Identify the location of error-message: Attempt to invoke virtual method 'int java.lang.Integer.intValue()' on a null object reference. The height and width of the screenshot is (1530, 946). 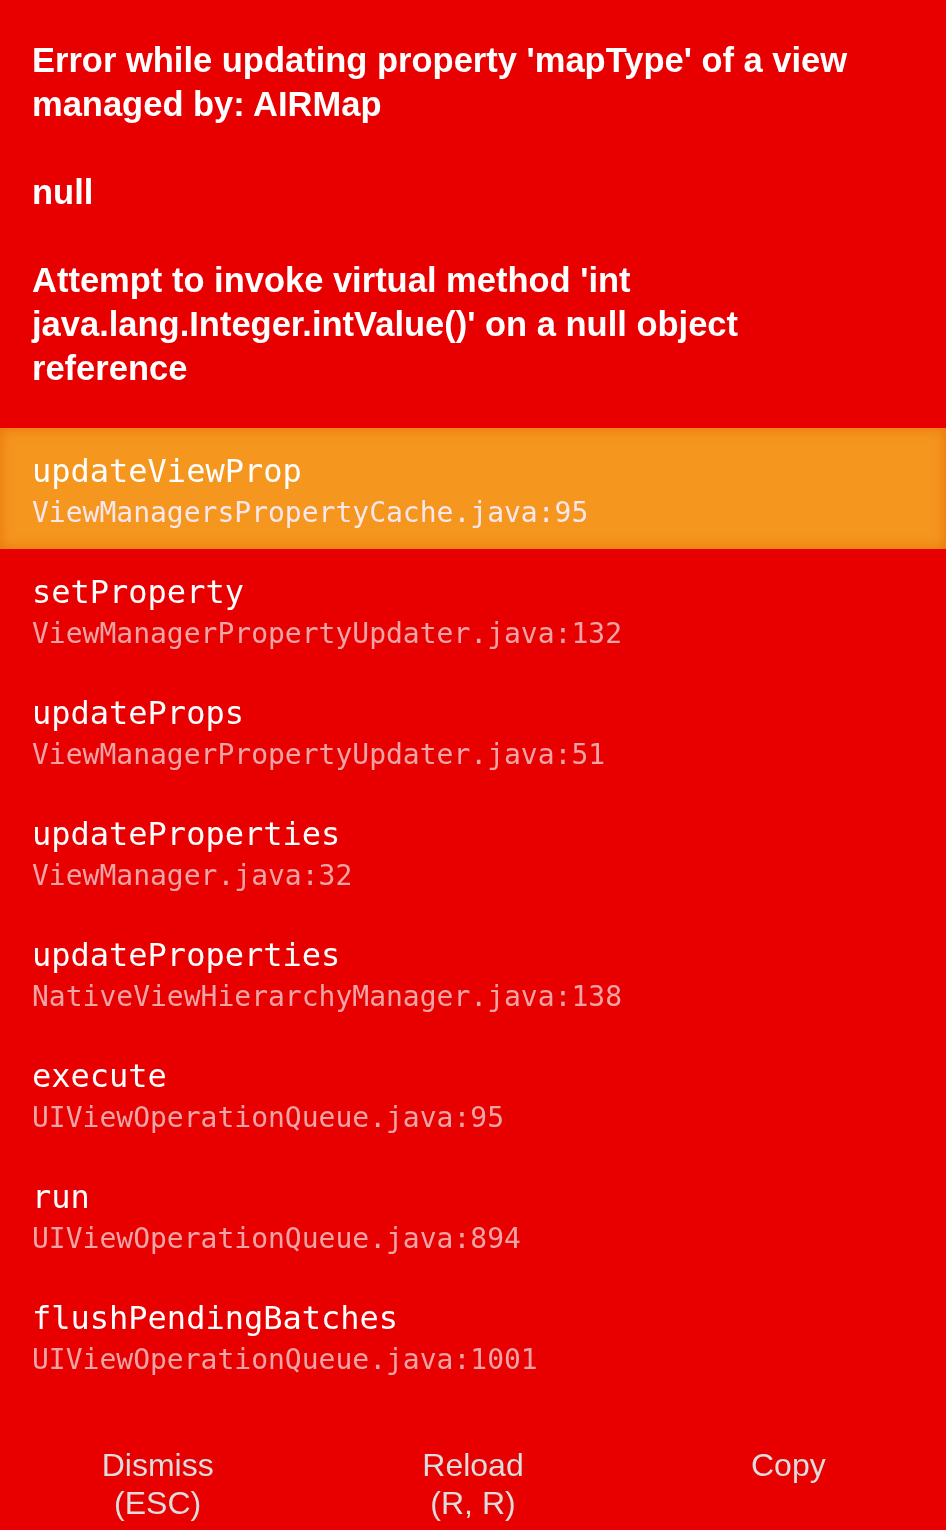
(385, 324).